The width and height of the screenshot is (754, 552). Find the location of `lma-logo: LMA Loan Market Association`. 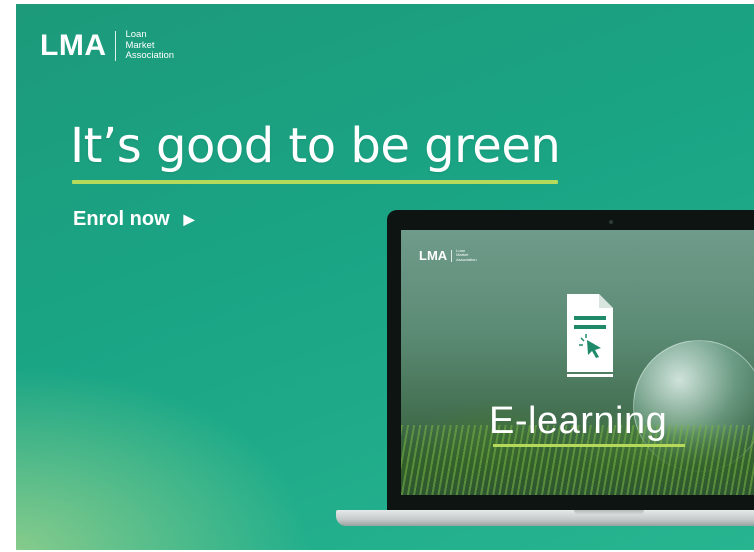

lma-logo: LMA Loan Market Association is located at coordinates (107, 45).